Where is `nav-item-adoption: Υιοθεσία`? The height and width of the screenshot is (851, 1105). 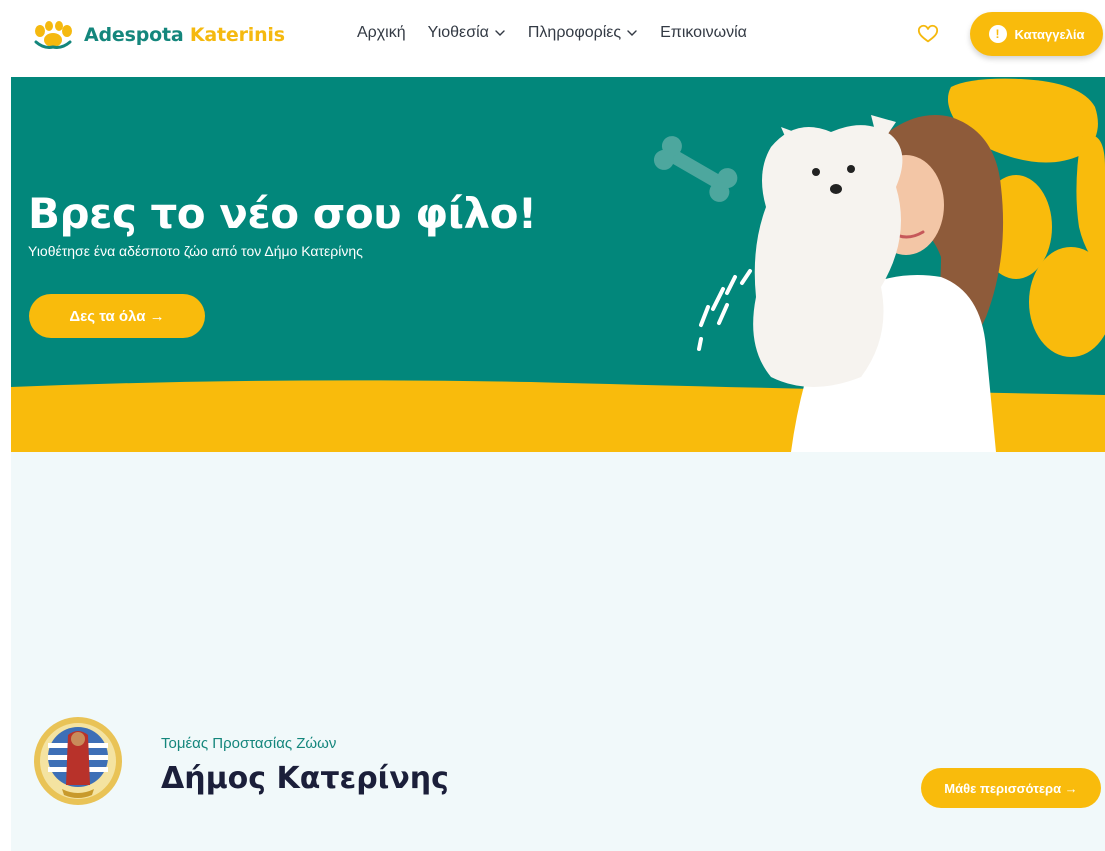
nav-item-adoption: Υιοθεσία is located at coordinates (467, 33).